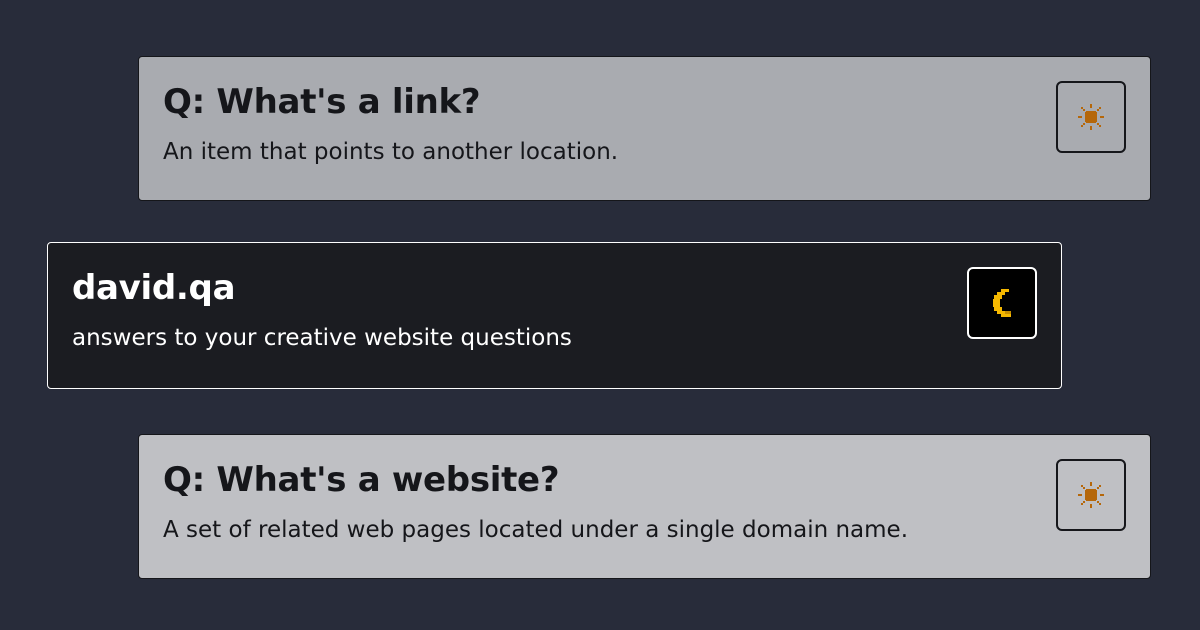 The height and width of the screenshot is (630, 1200). Describe the element at coordinates (391, 152) in the screenshot. I see `card-description: An item that points to another location.` at that location.